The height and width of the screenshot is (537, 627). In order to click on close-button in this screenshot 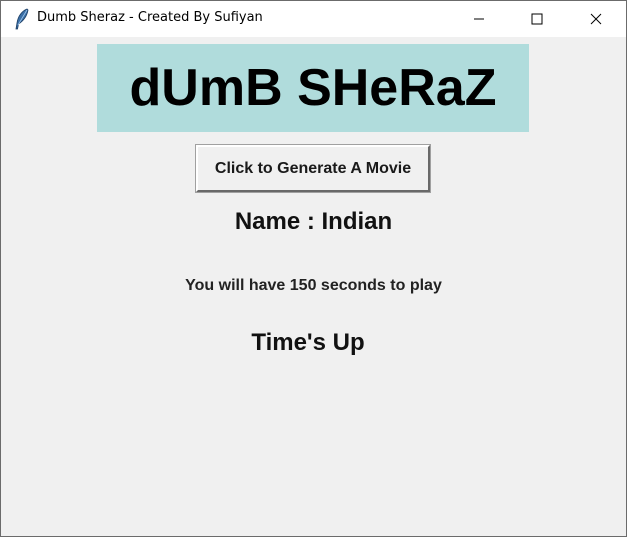, I will do `click(596, 19)`.